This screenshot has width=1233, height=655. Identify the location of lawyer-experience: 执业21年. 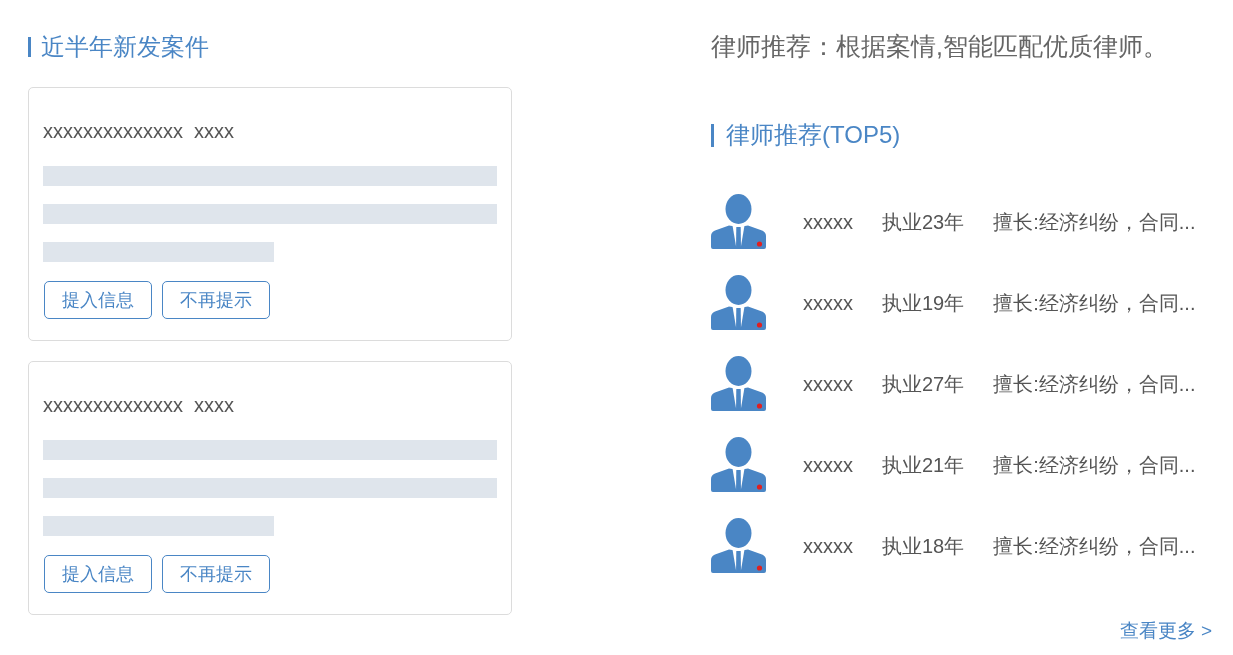
(923, 465).